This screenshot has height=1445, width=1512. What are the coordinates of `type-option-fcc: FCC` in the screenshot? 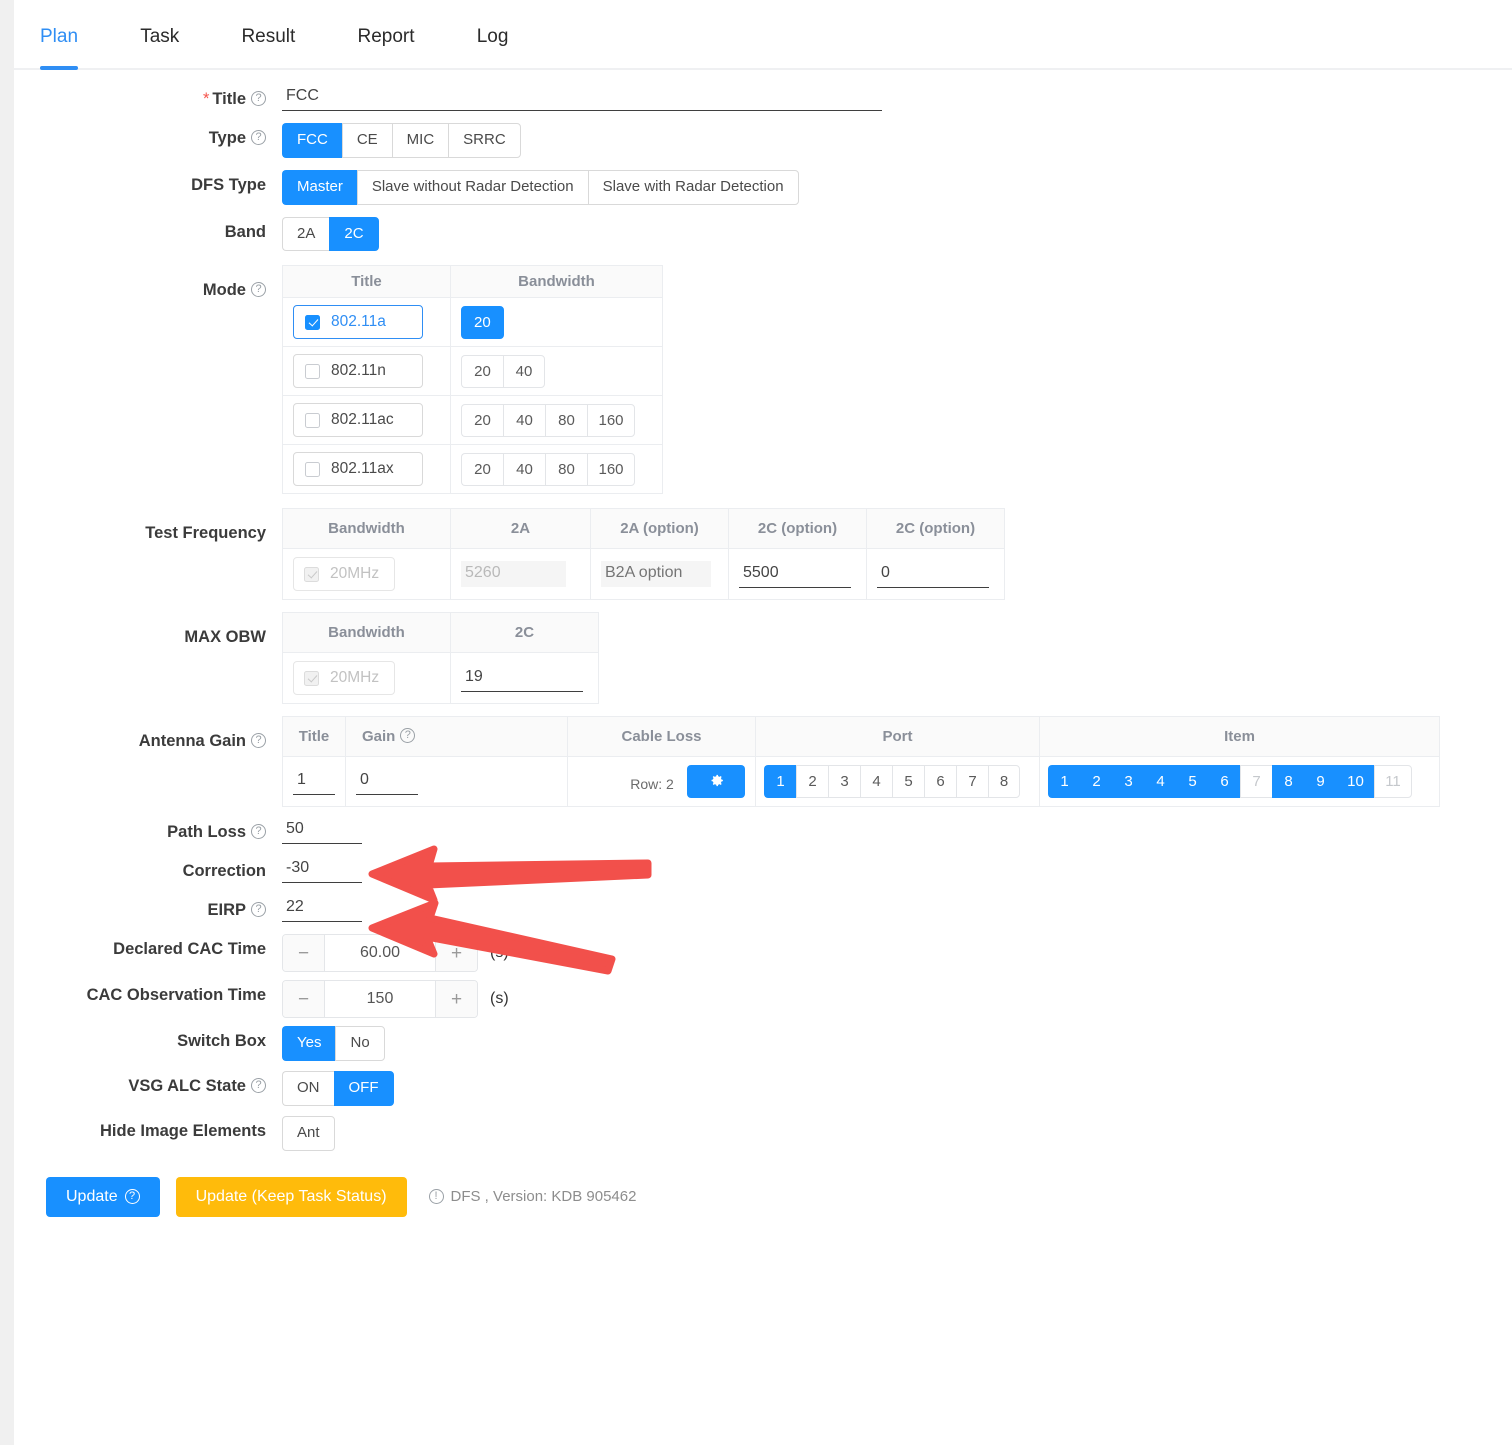 It's located at (312, 140).